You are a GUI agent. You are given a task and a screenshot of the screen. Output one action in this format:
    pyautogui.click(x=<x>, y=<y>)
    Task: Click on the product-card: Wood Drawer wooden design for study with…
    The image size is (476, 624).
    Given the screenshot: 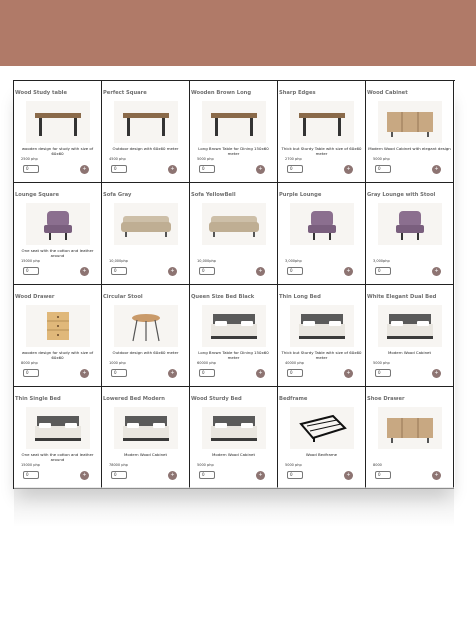 What is the action you would take?
    pyautogui.click(x=58, y=336)
    